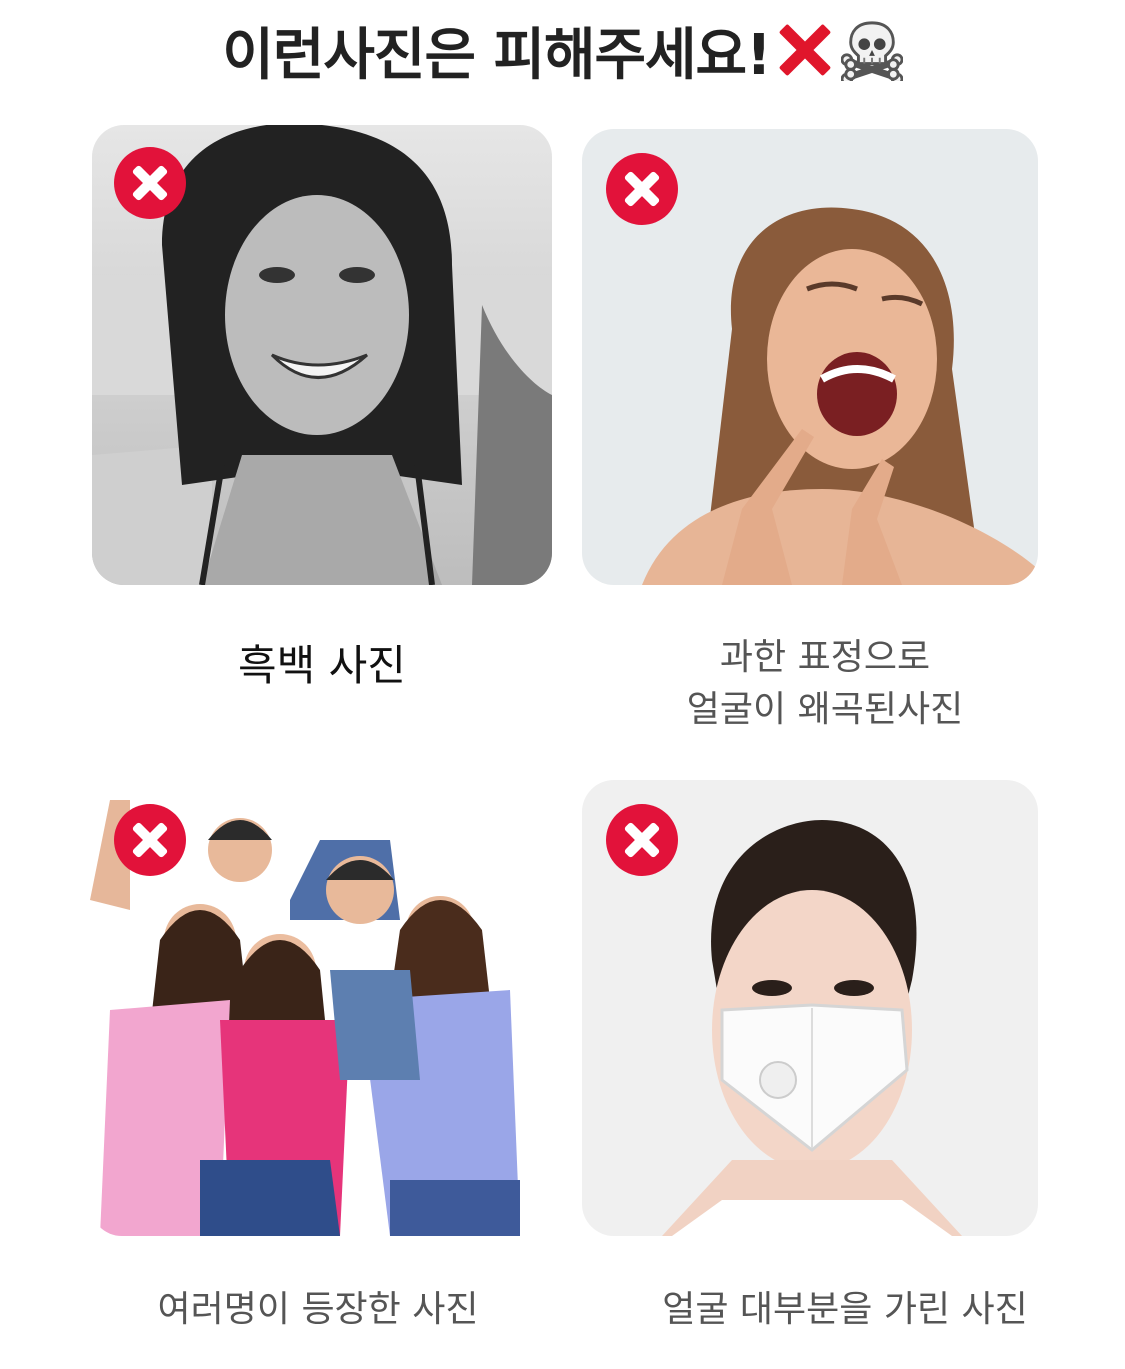 Image resolution: width=1125 pixels, height=1369 pixels. What do you see at coordinates (825, 657) in the screenshot?
I see `caption-line: 과한 표정으로` at bounding box center [825, 657].